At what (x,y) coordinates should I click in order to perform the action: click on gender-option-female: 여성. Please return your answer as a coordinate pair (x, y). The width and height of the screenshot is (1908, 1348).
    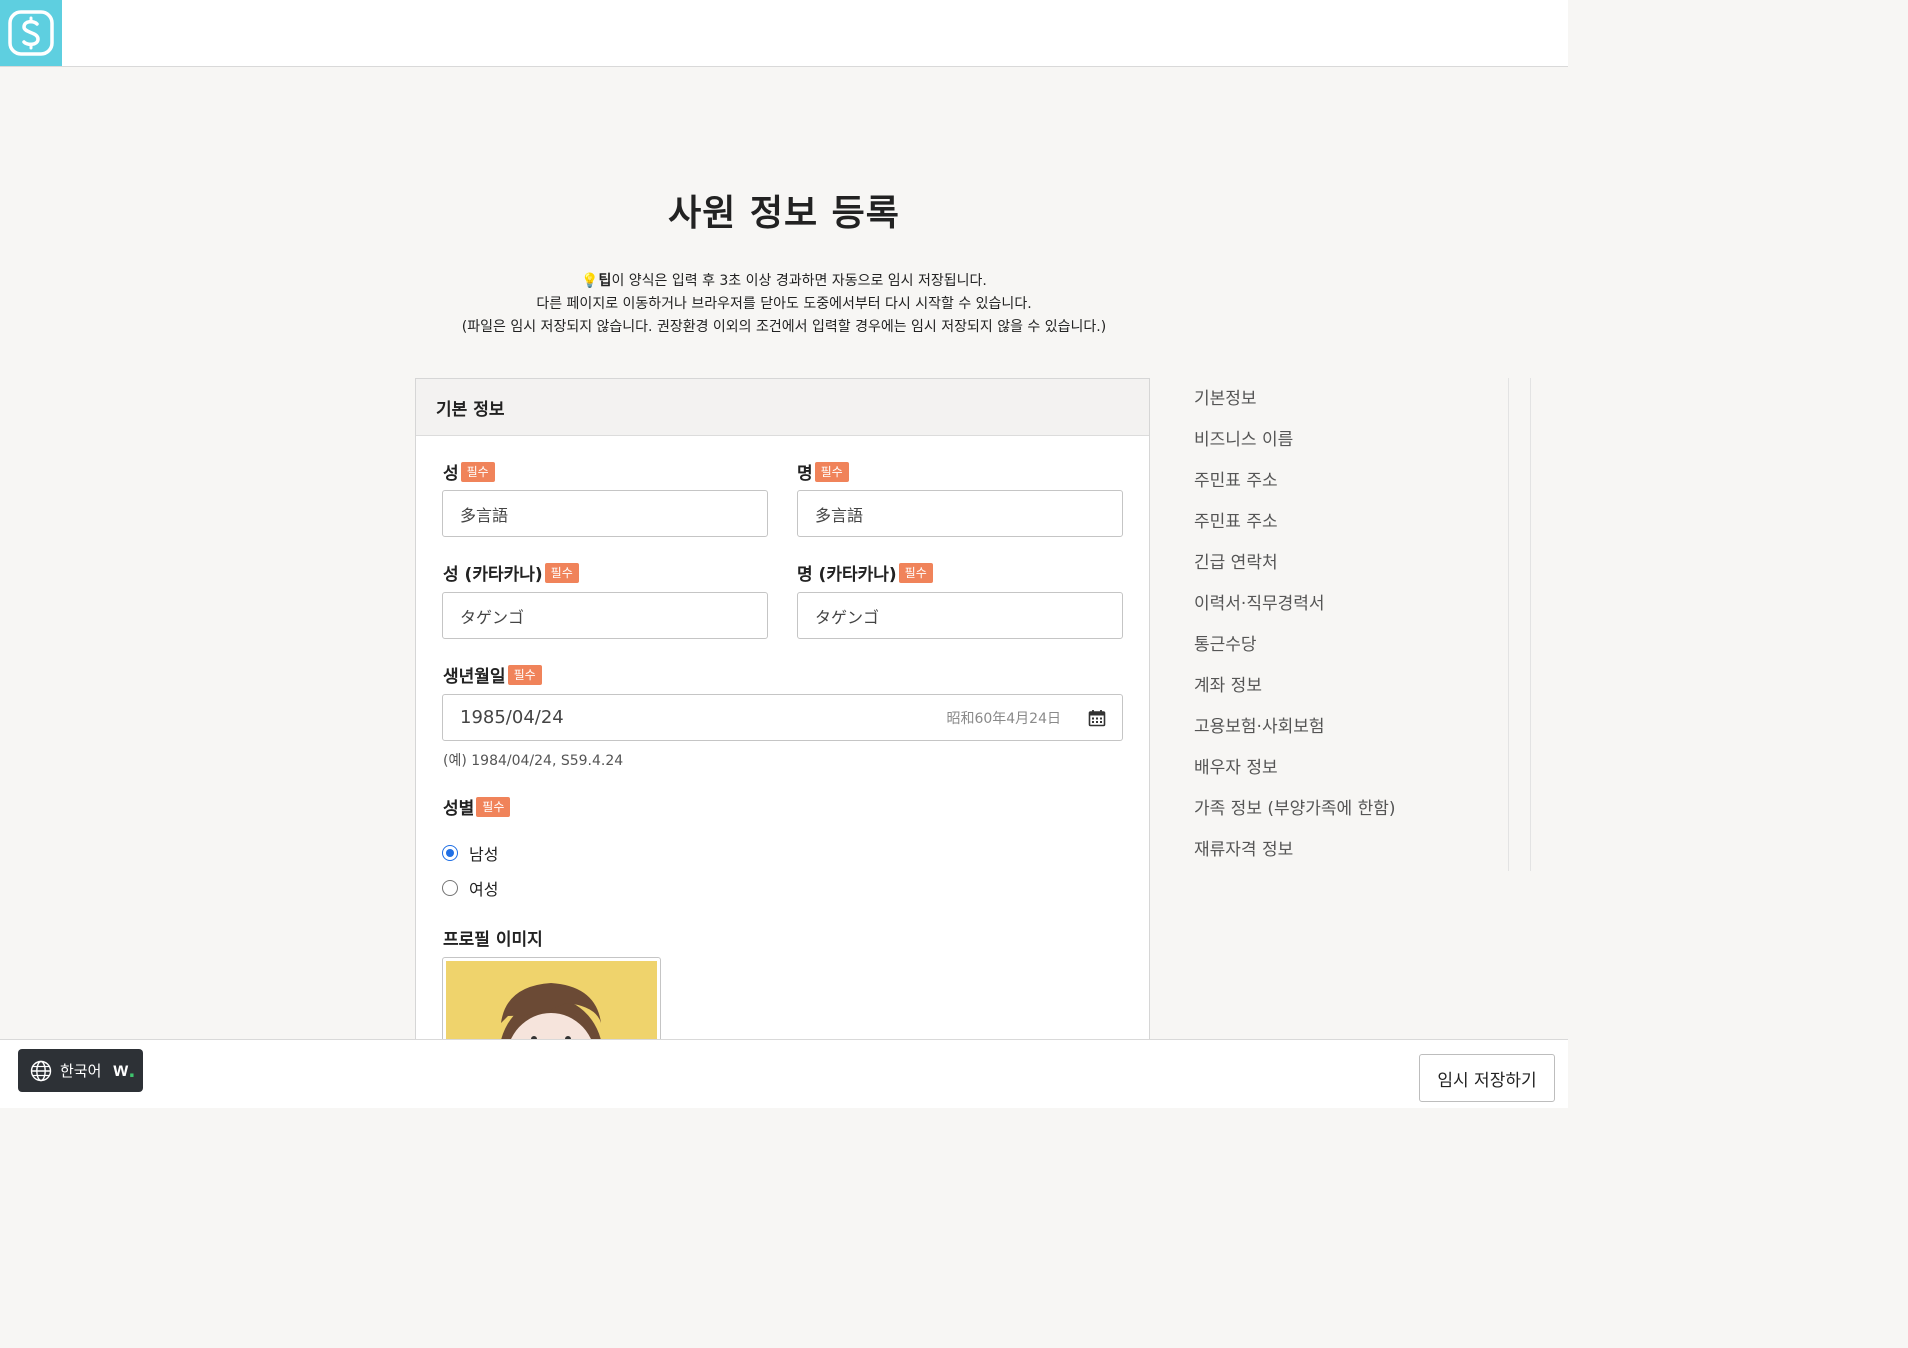
    Looking at the image, I should click on (470, 888).